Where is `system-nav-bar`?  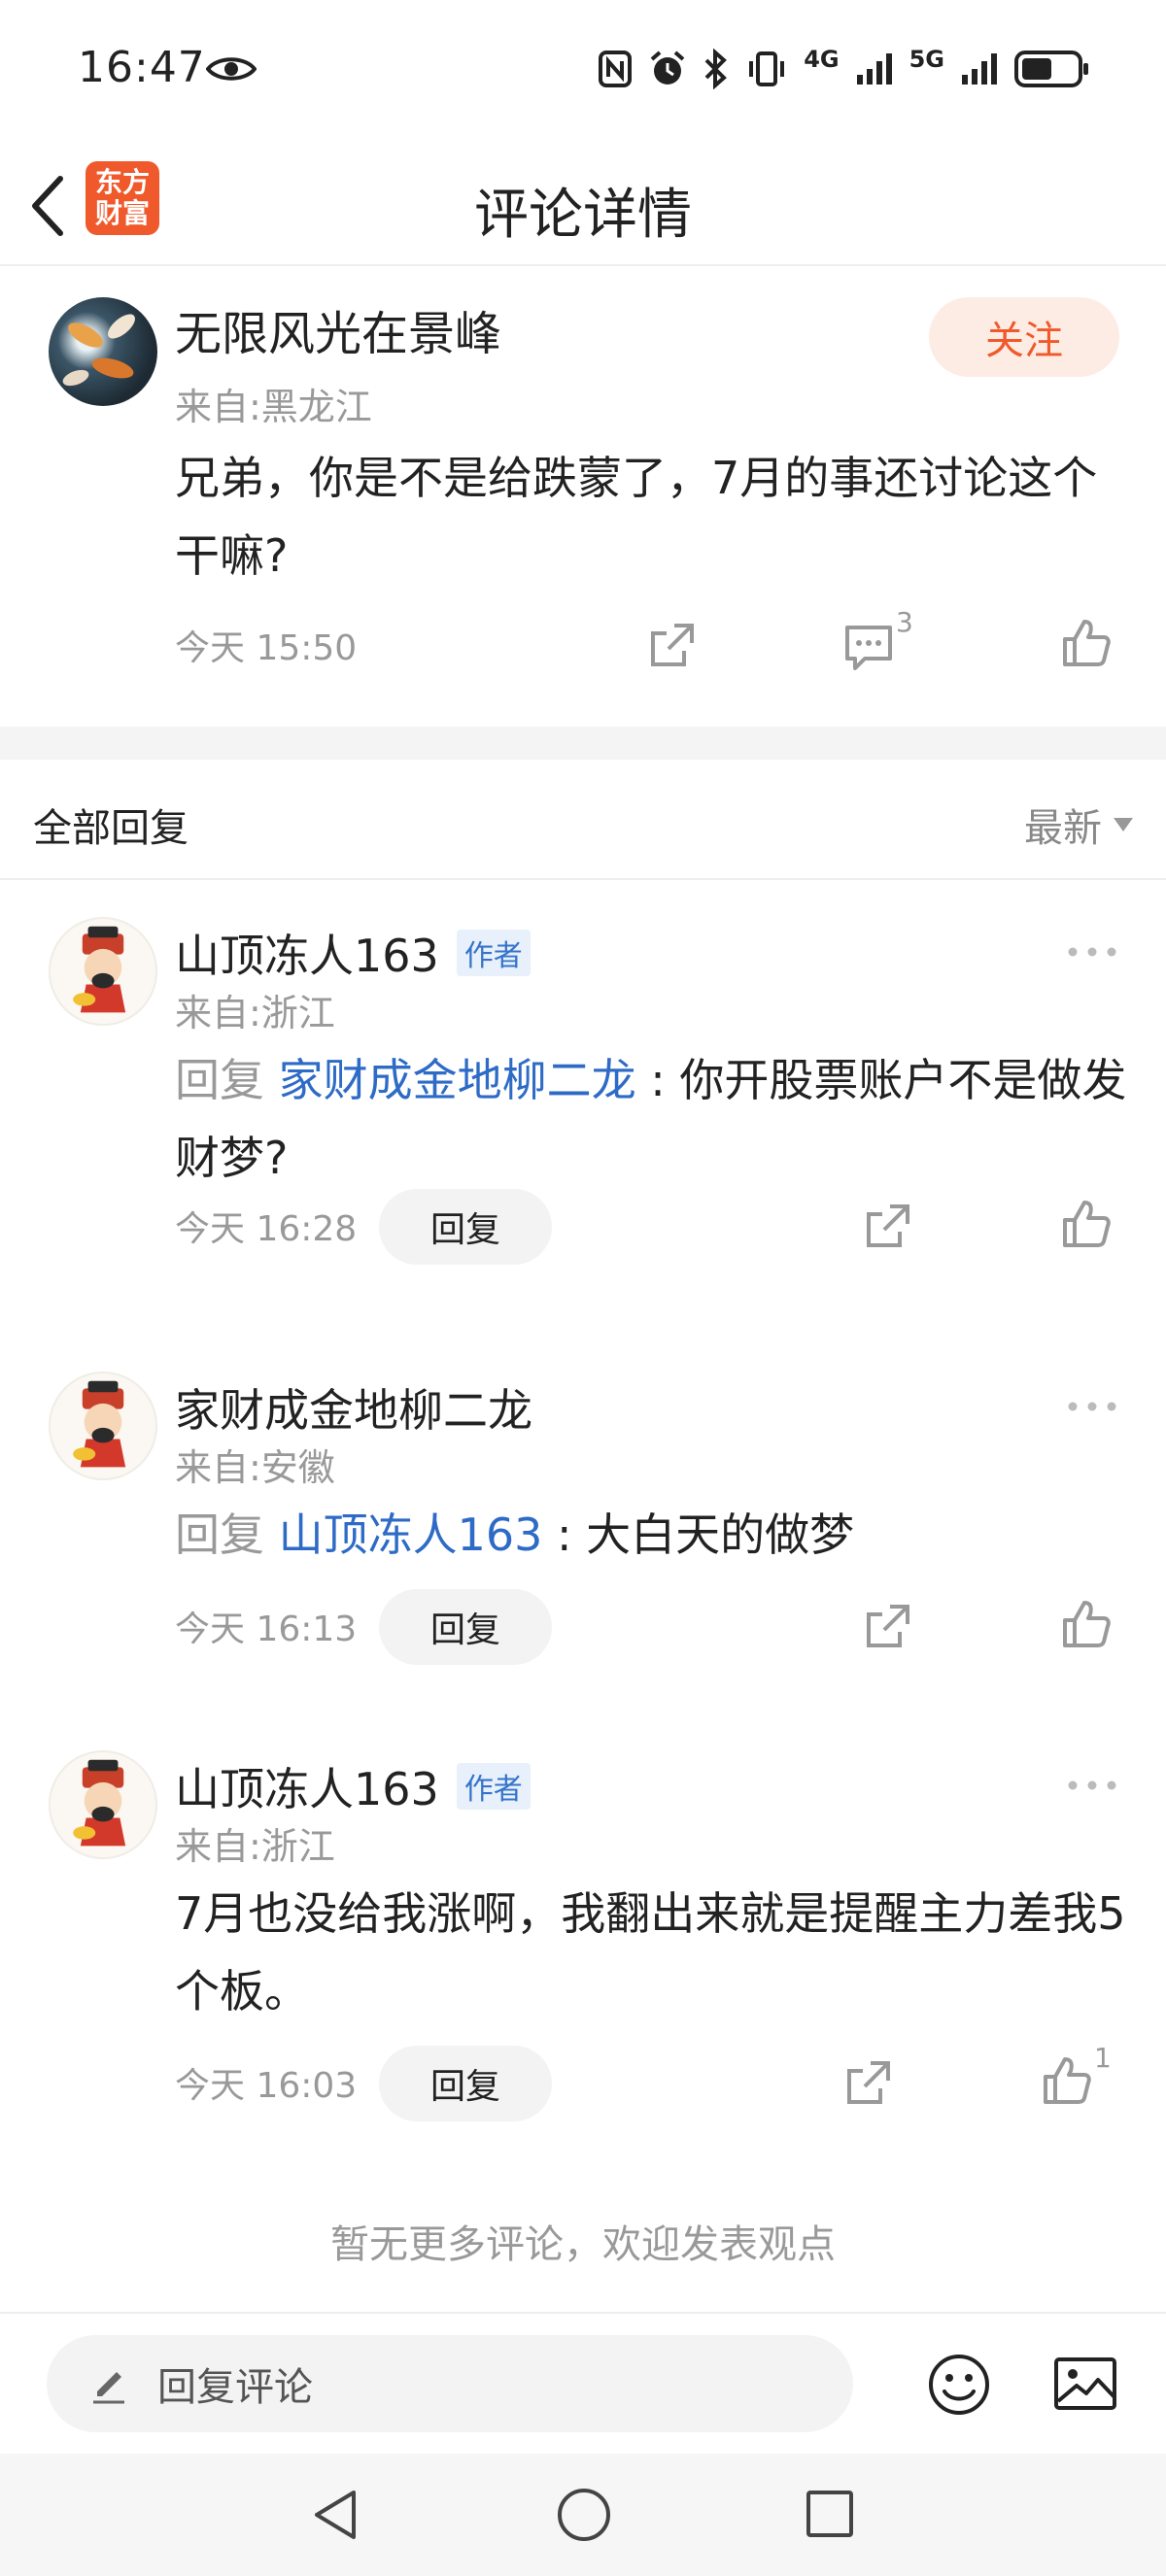 system-nav-bar is located at coordinates (583, 2515).